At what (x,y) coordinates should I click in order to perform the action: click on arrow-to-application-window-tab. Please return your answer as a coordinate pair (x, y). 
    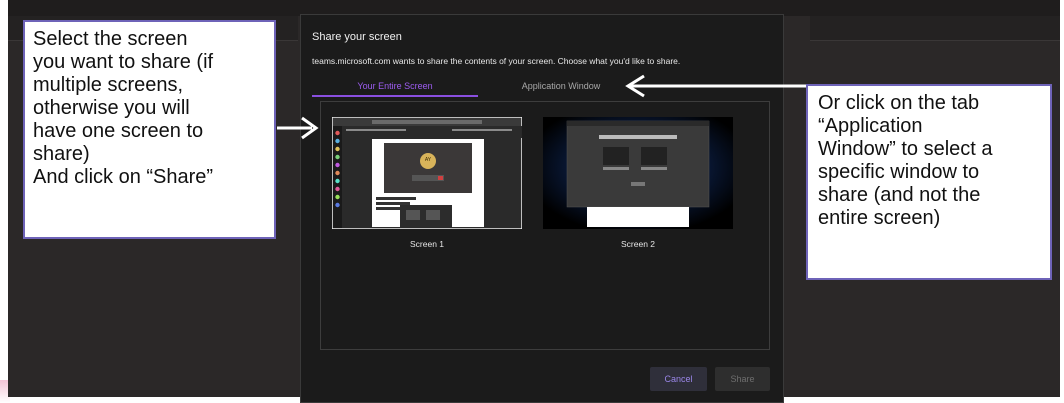
    Looking at the image, I should click on (715, 86).